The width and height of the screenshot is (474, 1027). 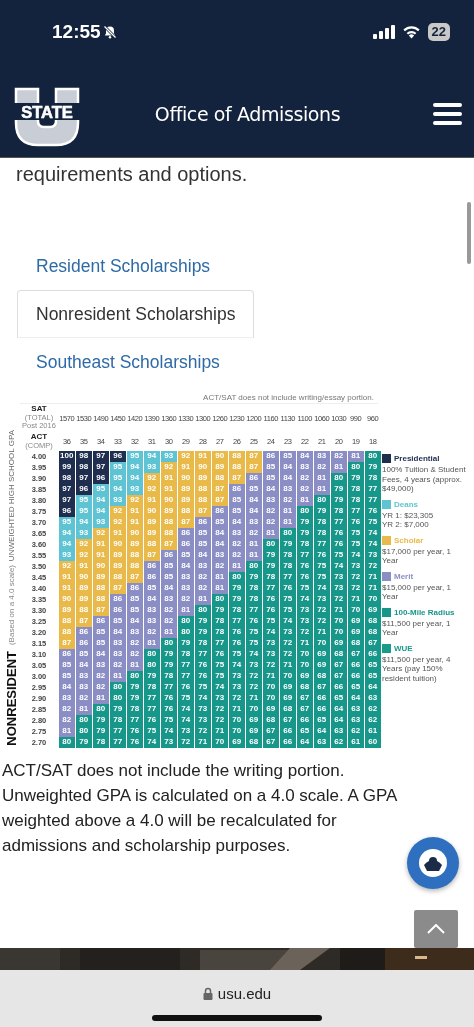 I want to click on battery-level: 22, so click(x=438, y=32).